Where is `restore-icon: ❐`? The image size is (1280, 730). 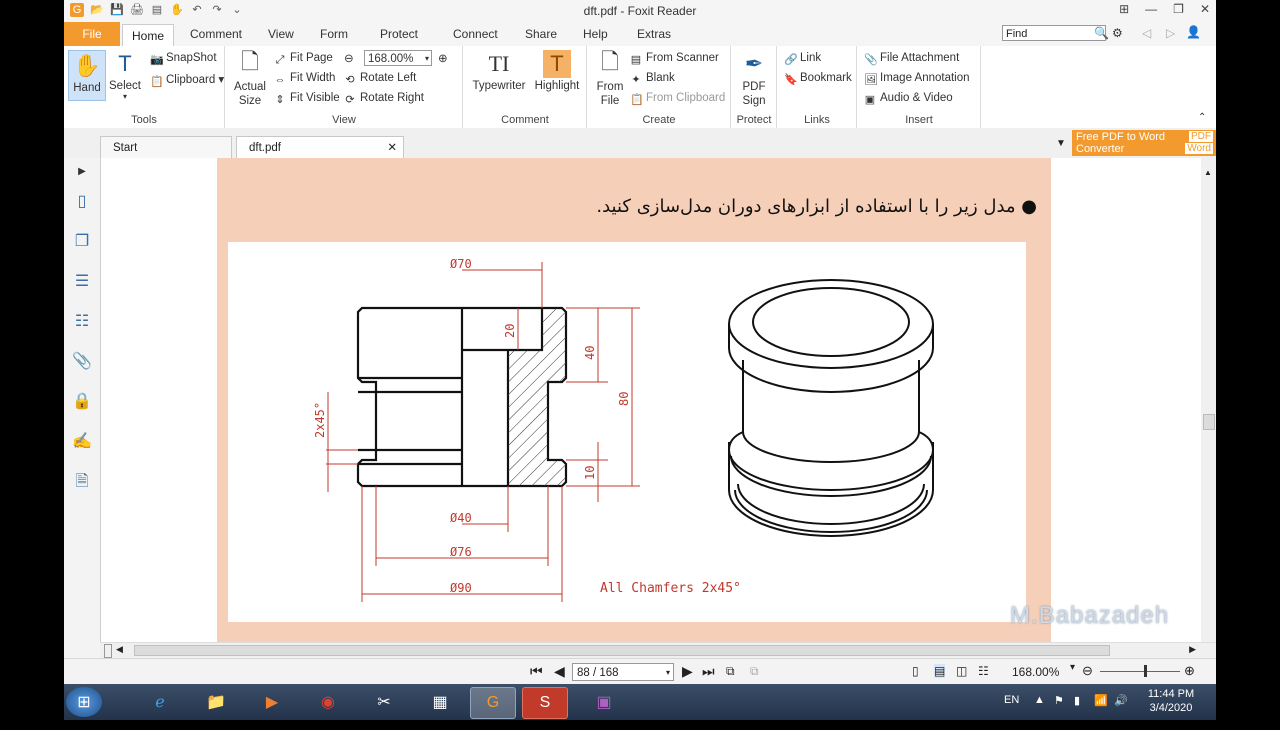
restore-icon: ❐ is located at coordinates (1178, 9).